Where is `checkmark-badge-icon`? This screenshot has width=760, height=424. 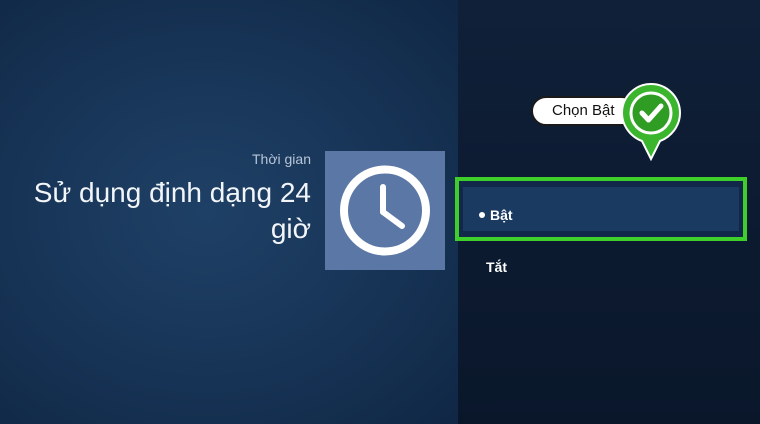 checkmark-badge-icon is located at coordinates (651, 122).